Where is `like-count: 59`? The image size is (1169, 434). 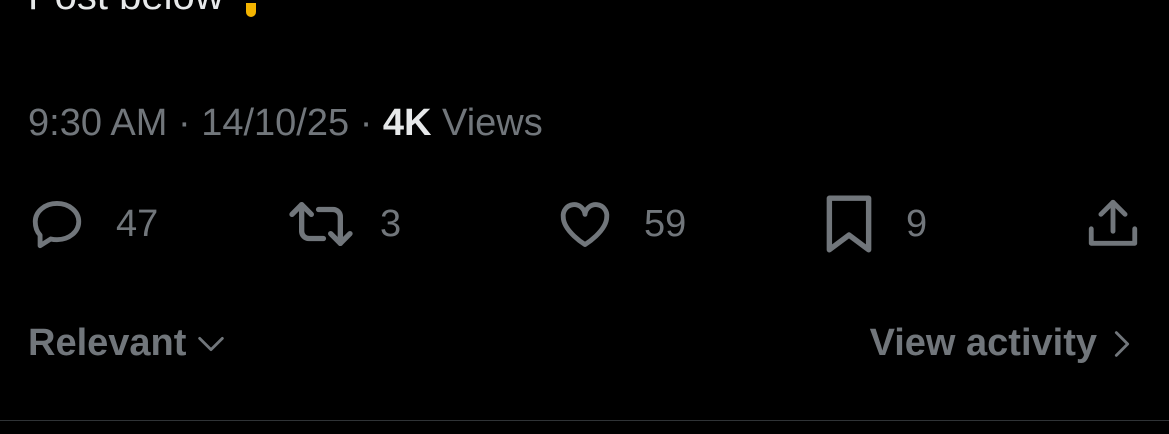
like-count: 59 is located at coordinates (665, 223).